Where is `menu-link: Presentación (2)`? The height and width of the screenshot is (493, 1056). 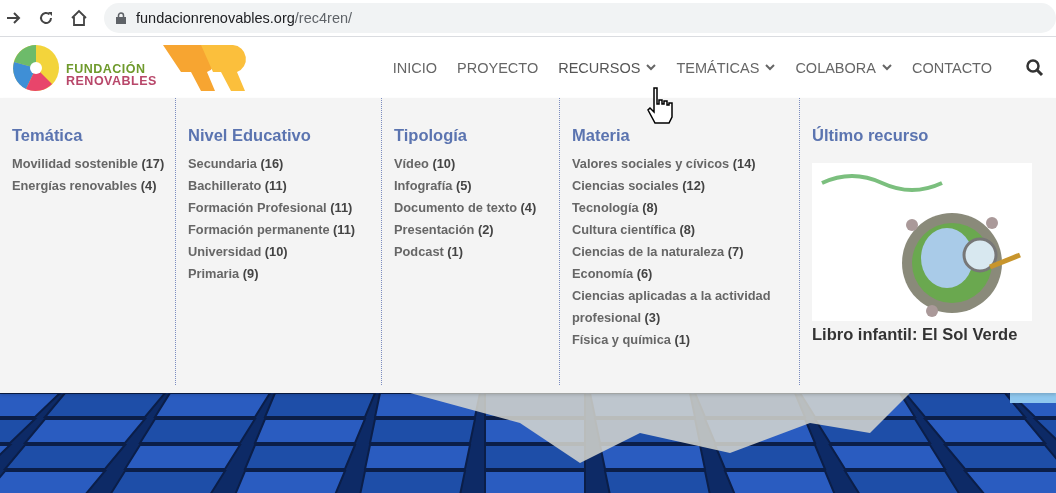
menu-link: Presentación (2) is located at coordinates (444, 230).